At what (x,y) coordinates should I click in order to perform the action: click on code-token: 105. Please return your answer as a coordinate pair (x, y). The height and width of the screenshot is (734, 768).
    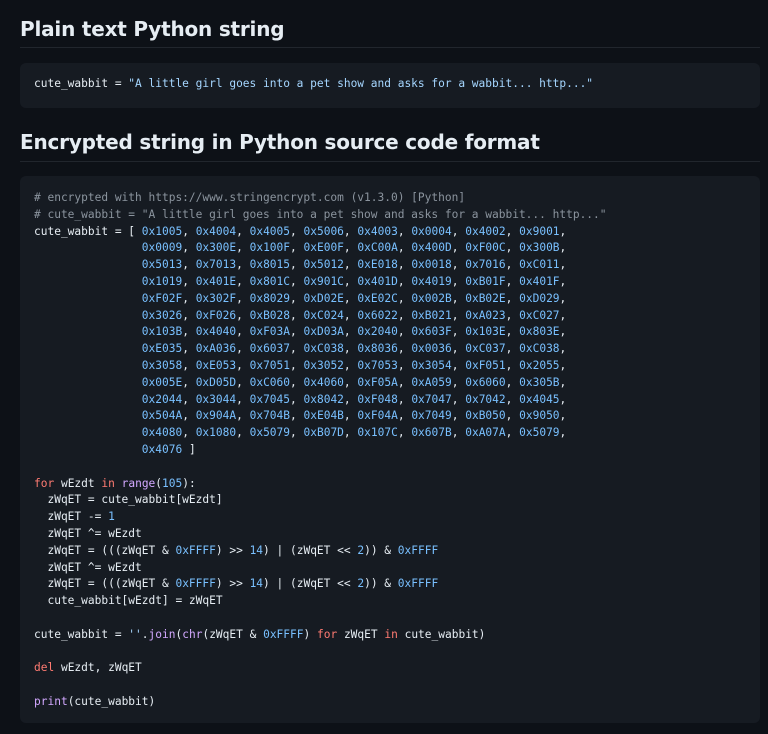
    Looking at the image, I should click on (172, 483).